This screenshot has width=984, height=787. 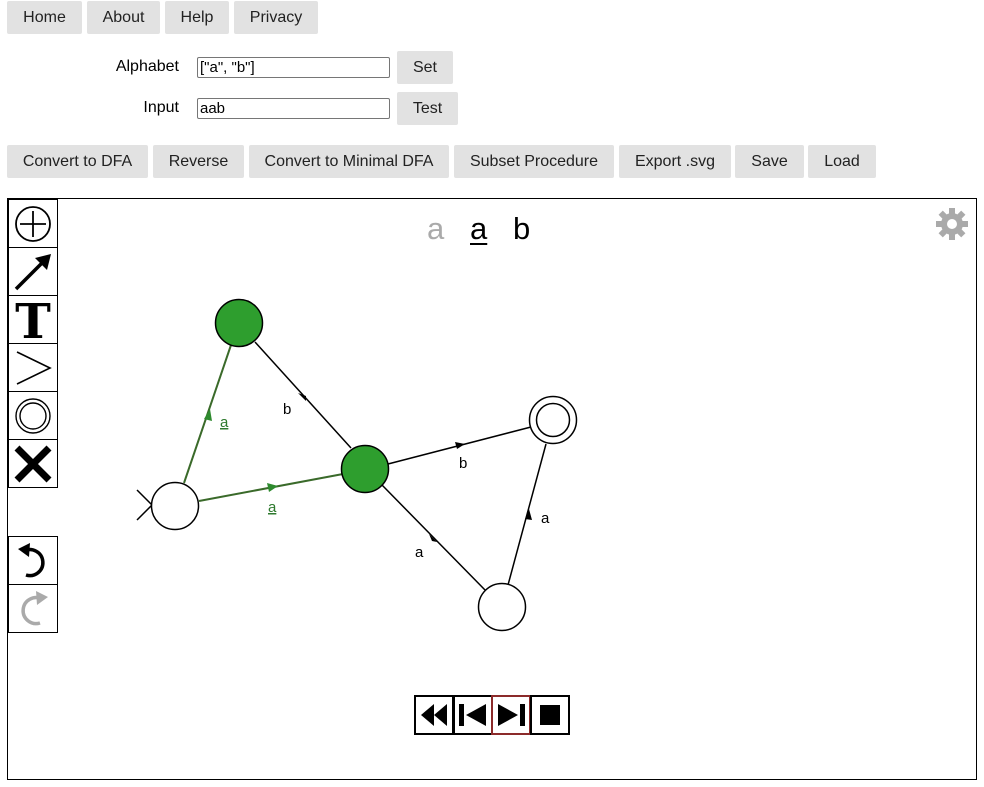 What do you see at coordinates (123, 17) in the screenshot?
I see `nav-about-button: About` at bounding box center [123, 17].